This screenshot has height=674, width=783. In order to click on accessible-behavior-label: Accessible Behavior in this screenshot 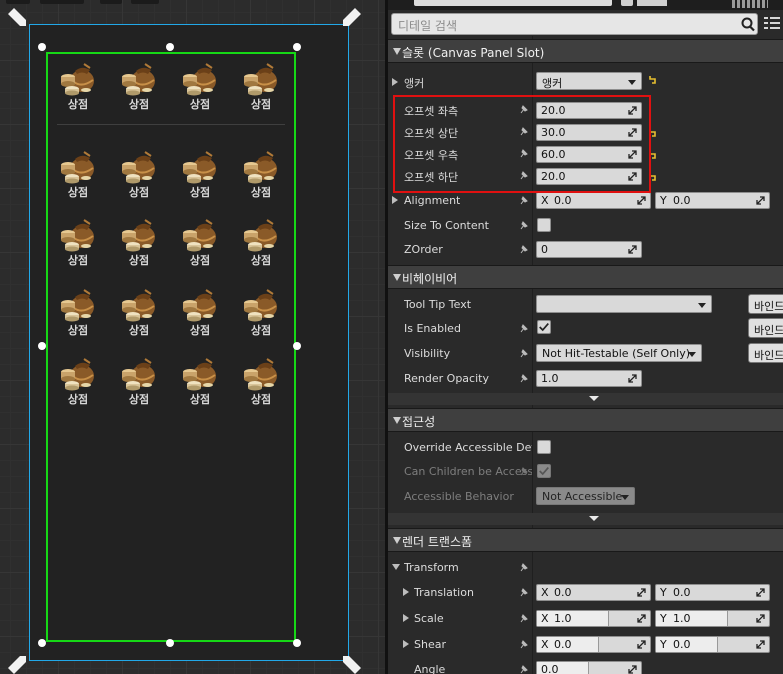, I will do `click(459, 496)`.